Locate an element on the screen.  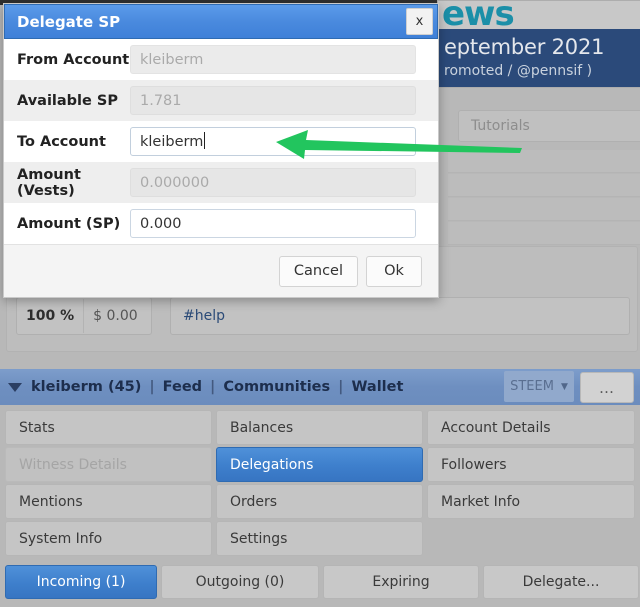
tab-expiring: Expiring is located at coordinates (401, 582).